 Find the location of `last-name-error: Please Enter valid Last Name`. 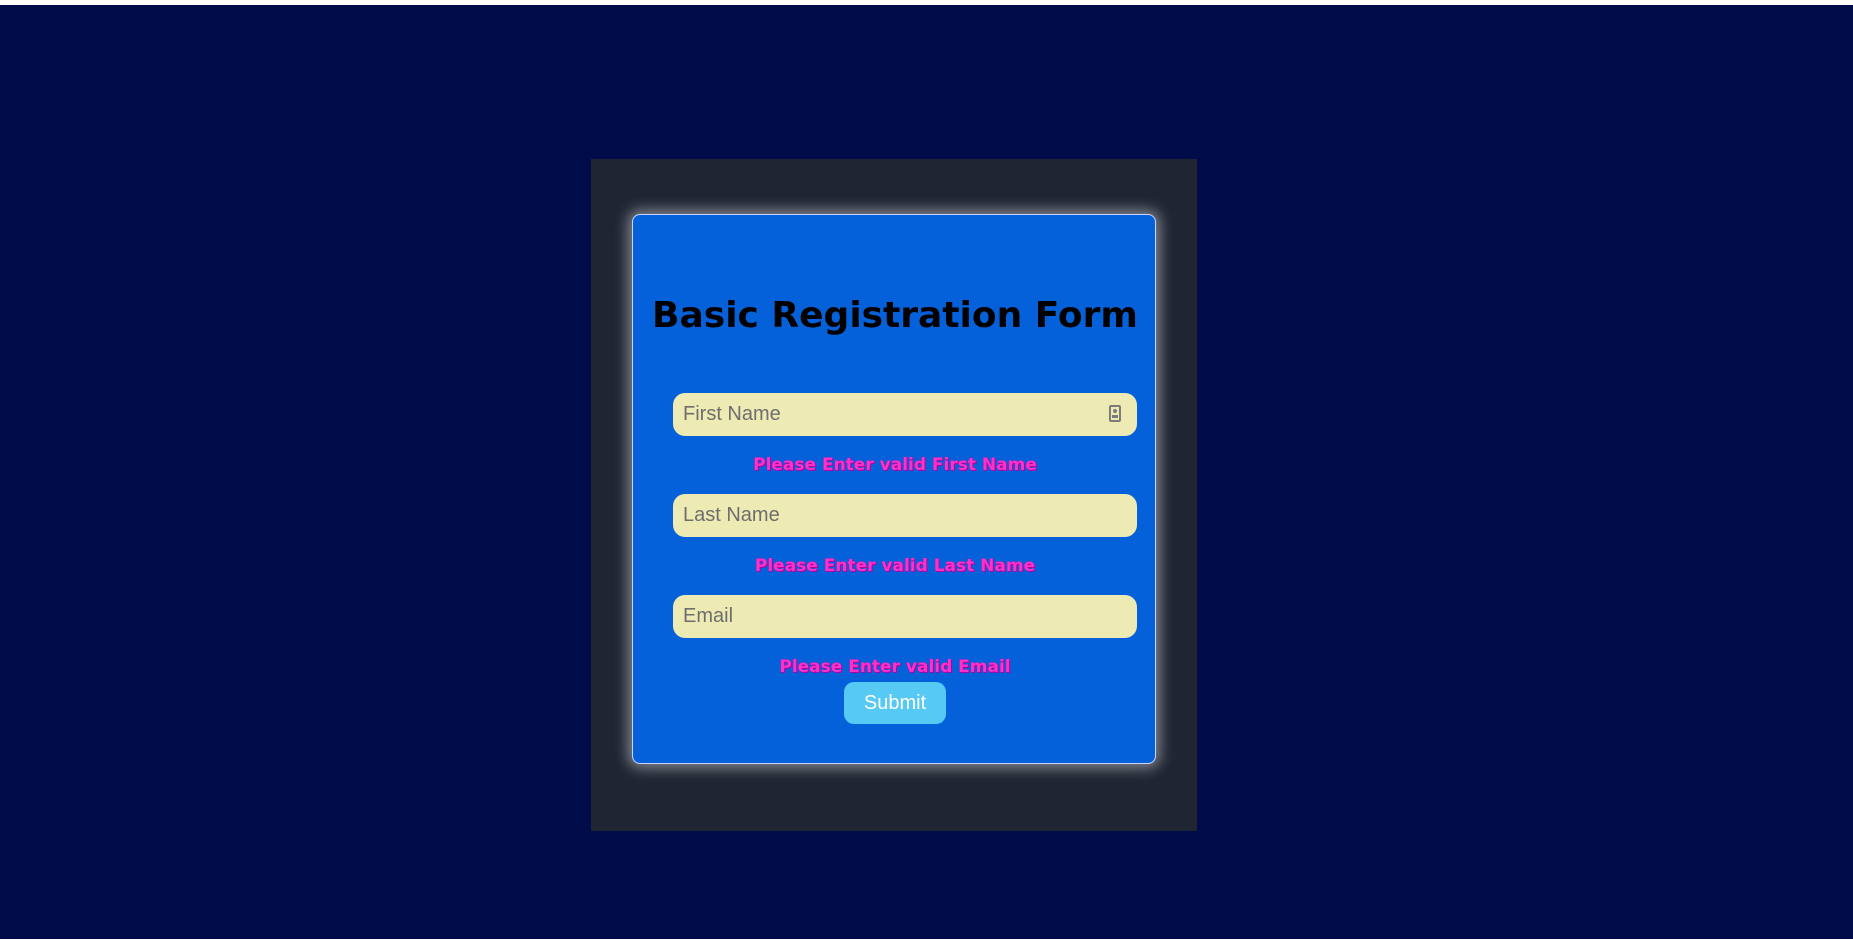

last-name-error: Please Enter valid Last Name is located at coordinates (895, 566).